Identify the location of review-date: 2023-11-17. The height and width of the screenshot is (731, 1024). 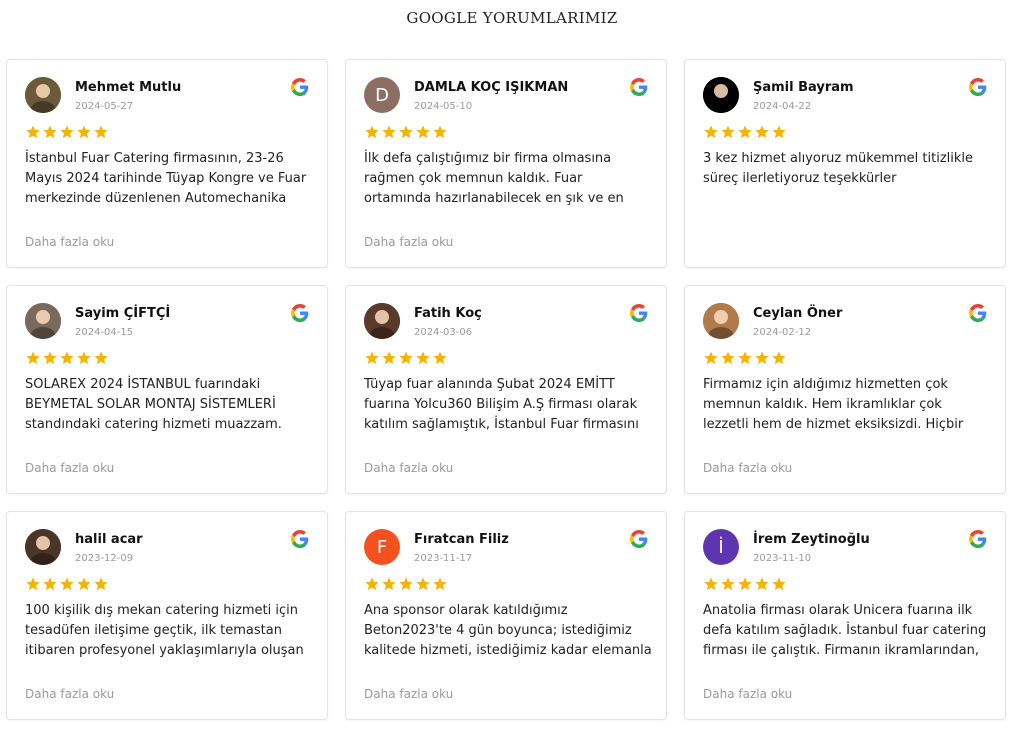
(443, 558).